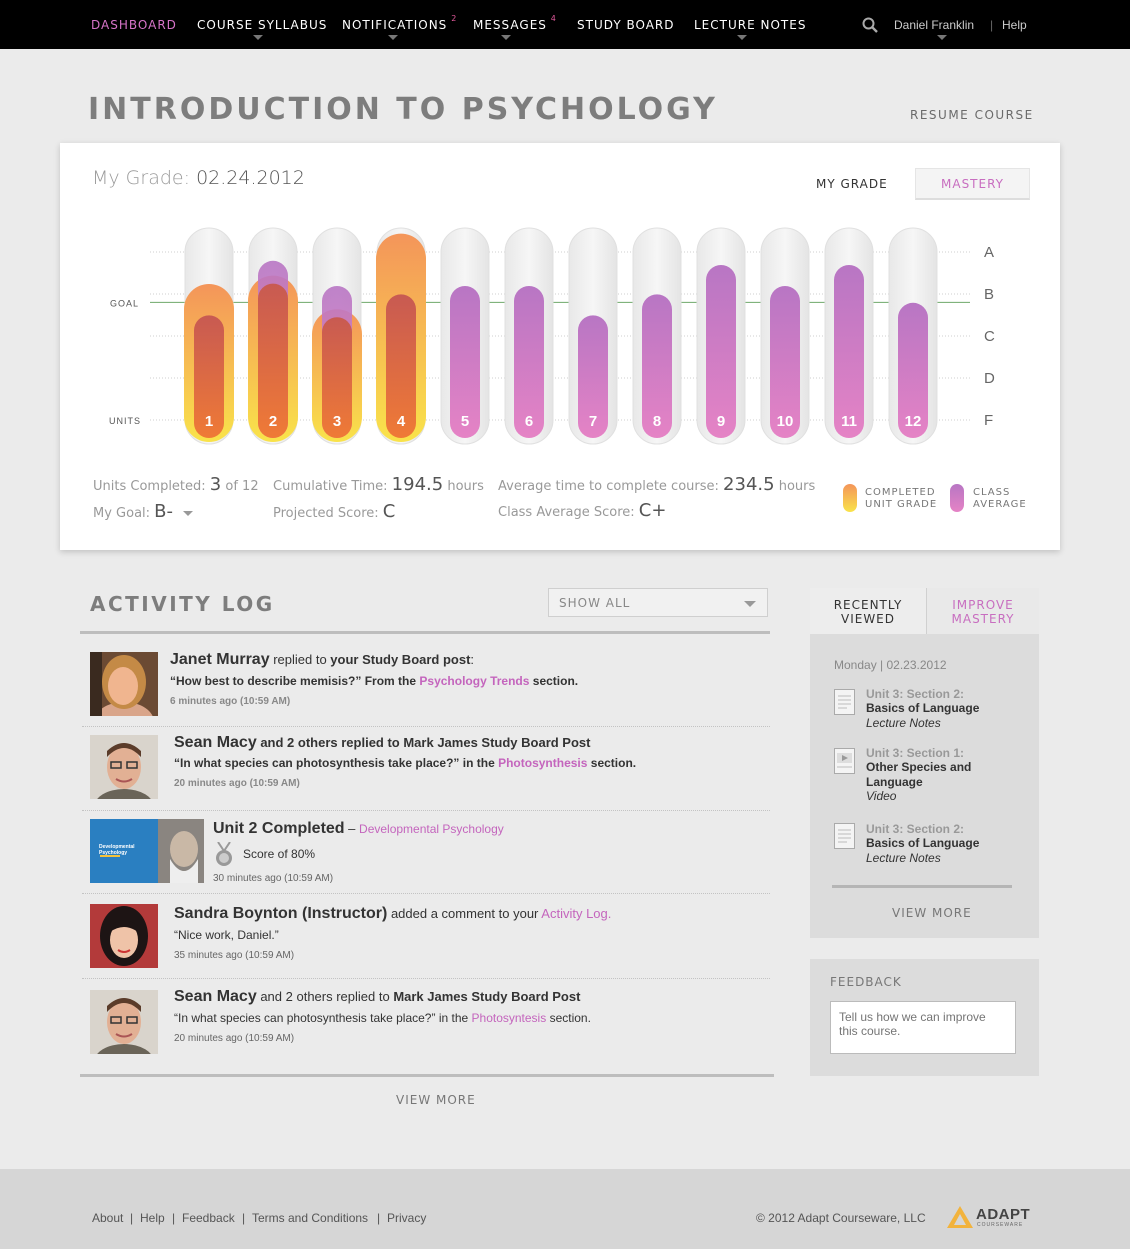 The image size is (1130, 1249). I want to click on recent-item-title: Other Species and, so click(918, 767).